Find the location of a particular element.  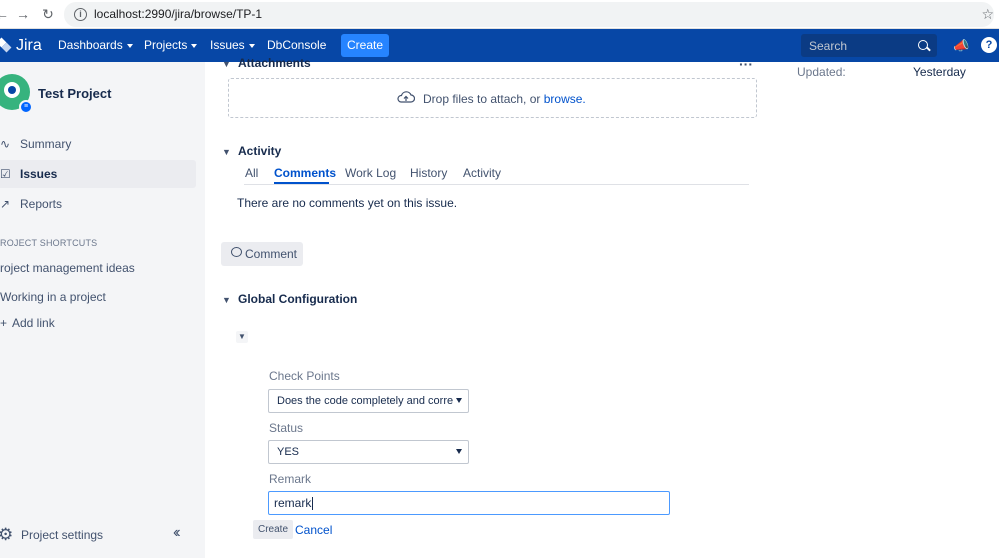

forward-arrow-icon: → is located at coordinates (23, 14).